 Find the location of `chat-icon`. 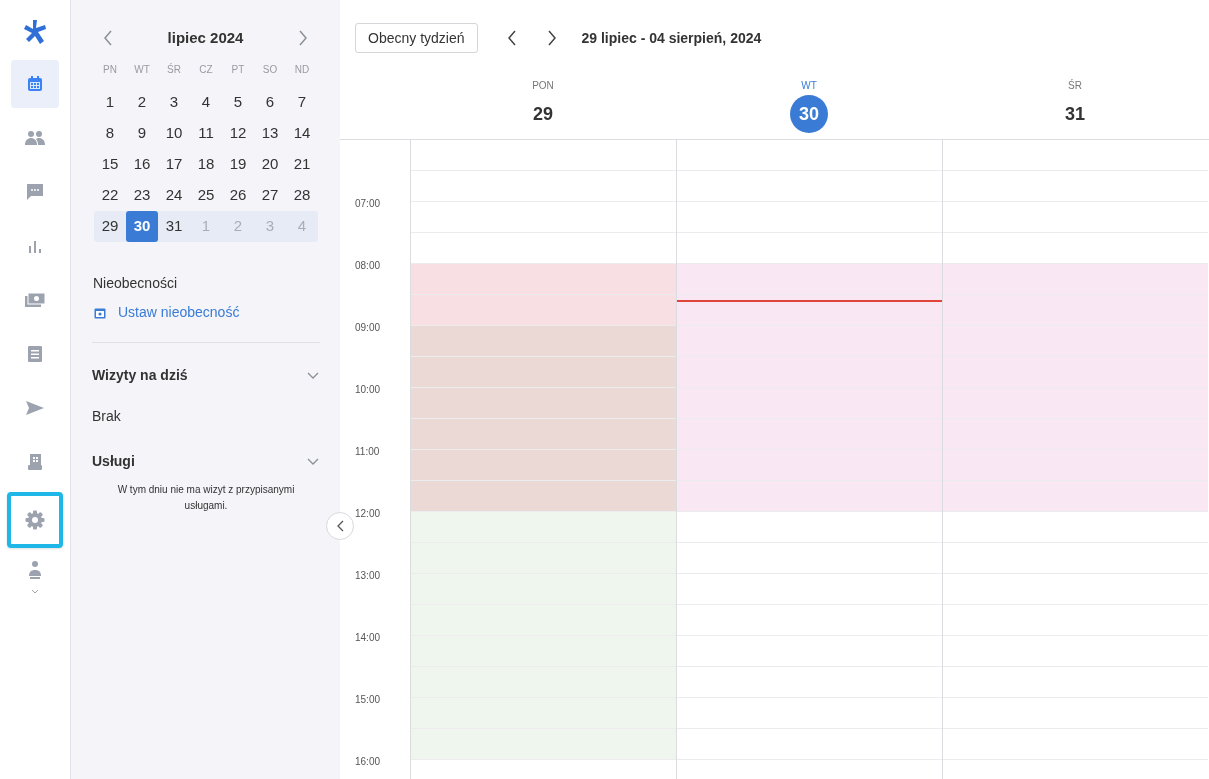

chat-icon is located at coordinates (35, 192).